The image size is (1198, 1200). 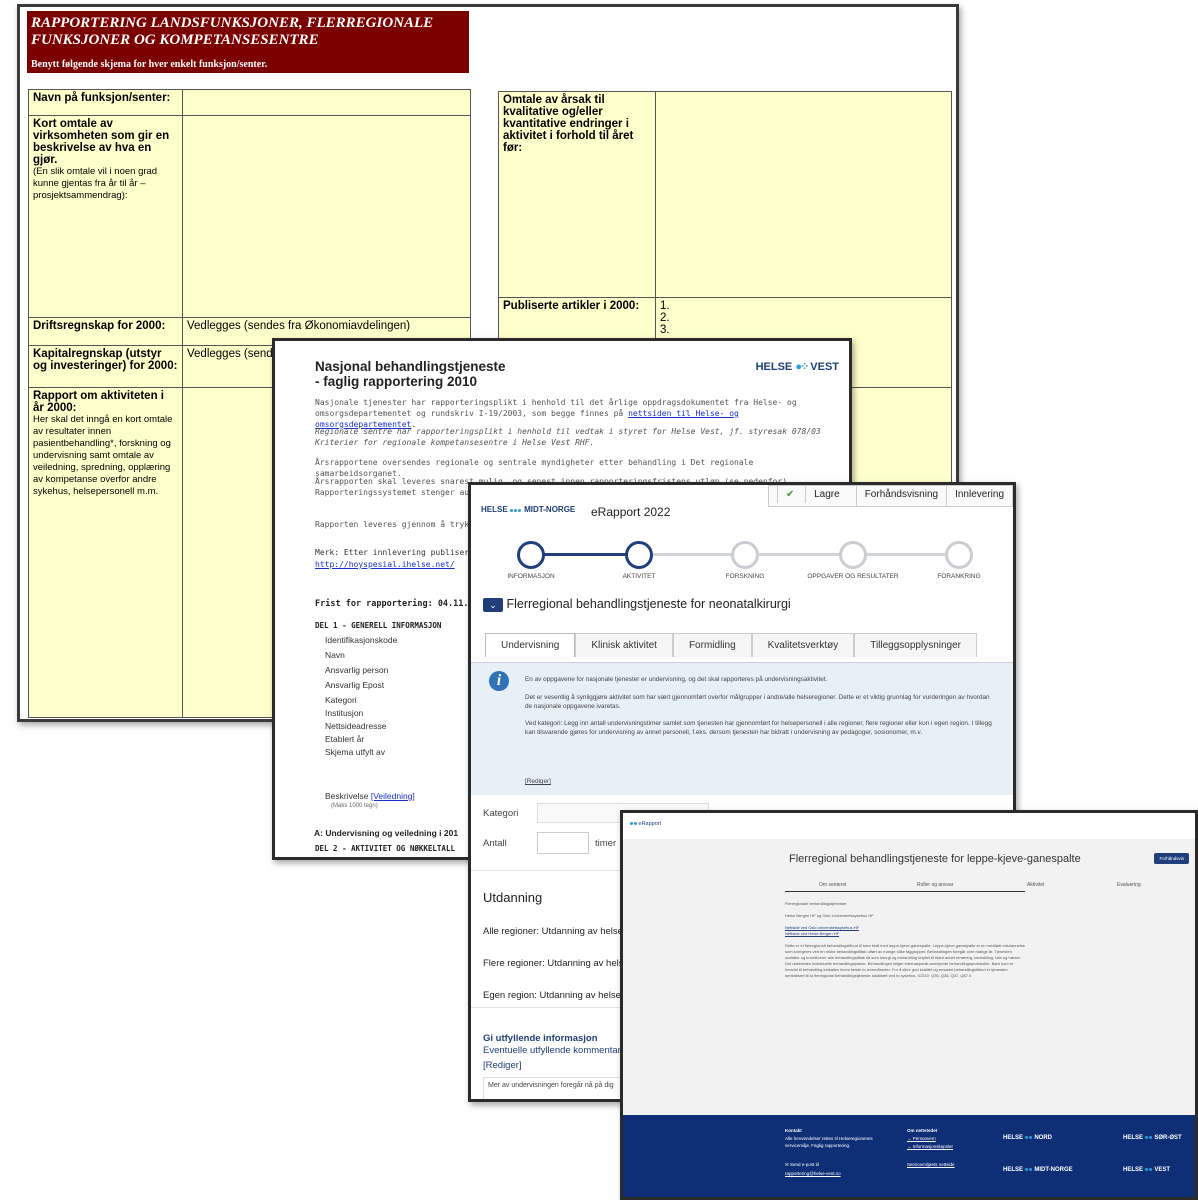 What do you see at coordinates (606, 843) in the screenshot?
I see `timer-label: timer` at bounding box center [606, 843].